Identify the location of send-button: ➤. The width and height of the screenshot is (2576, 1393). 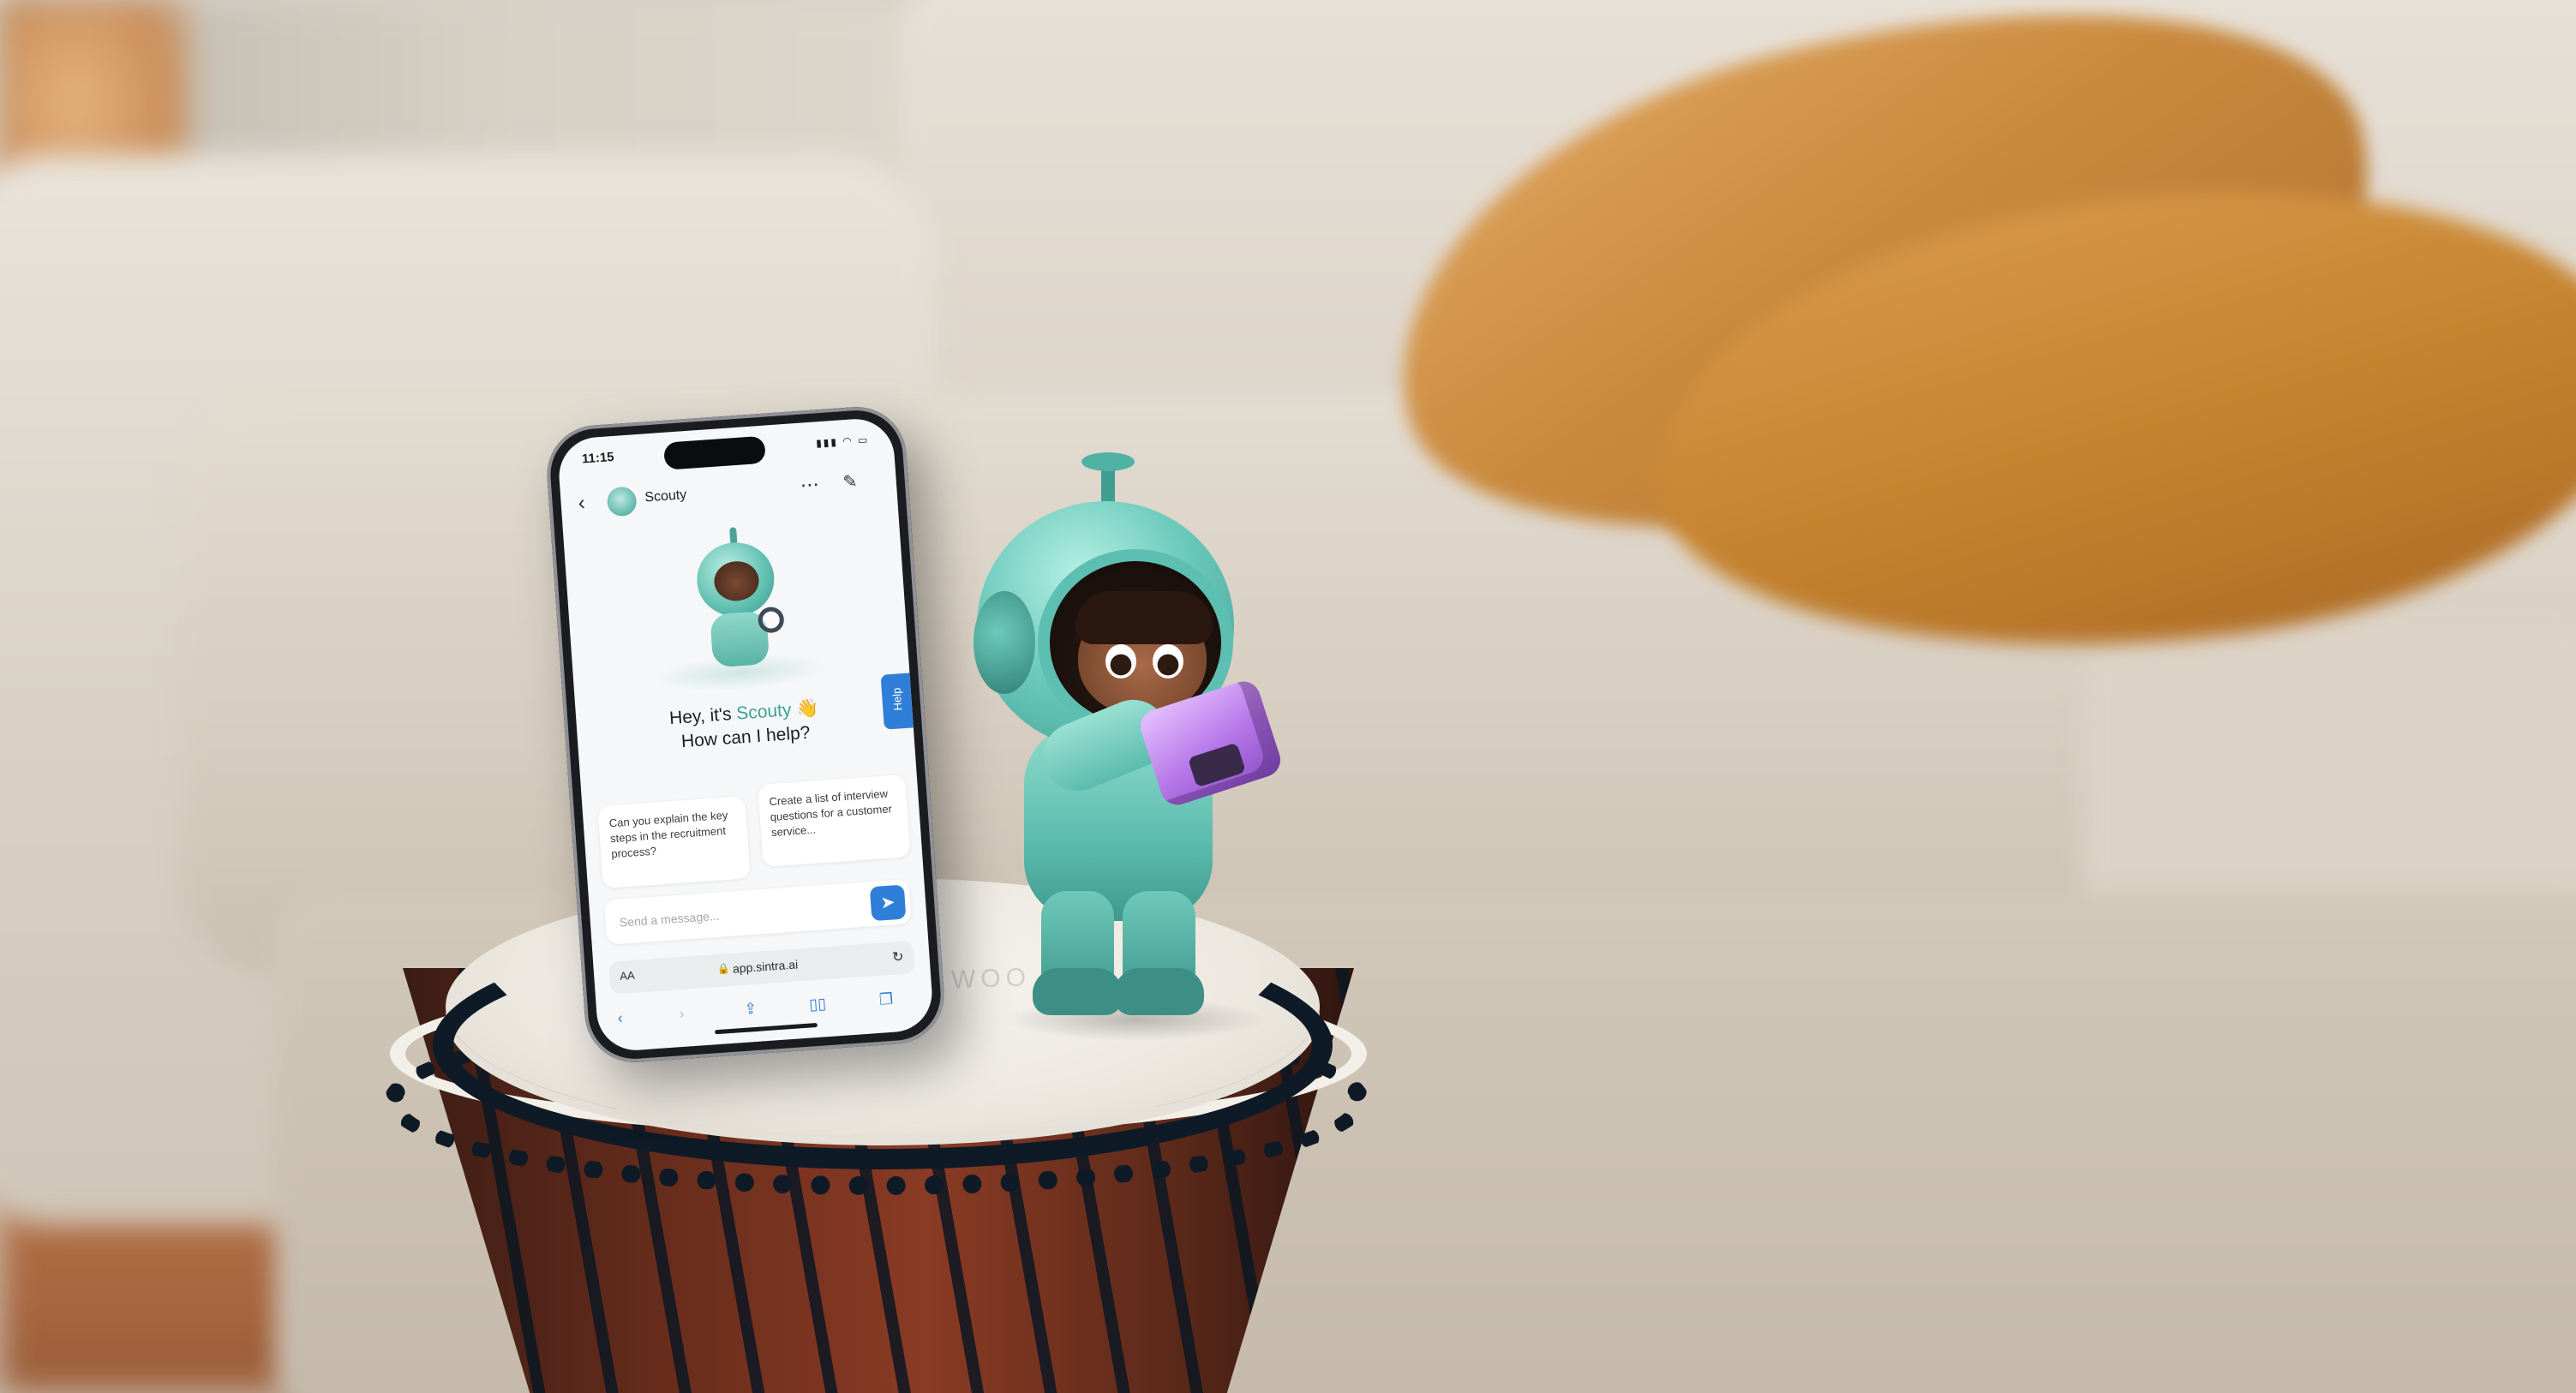
(888, 903).